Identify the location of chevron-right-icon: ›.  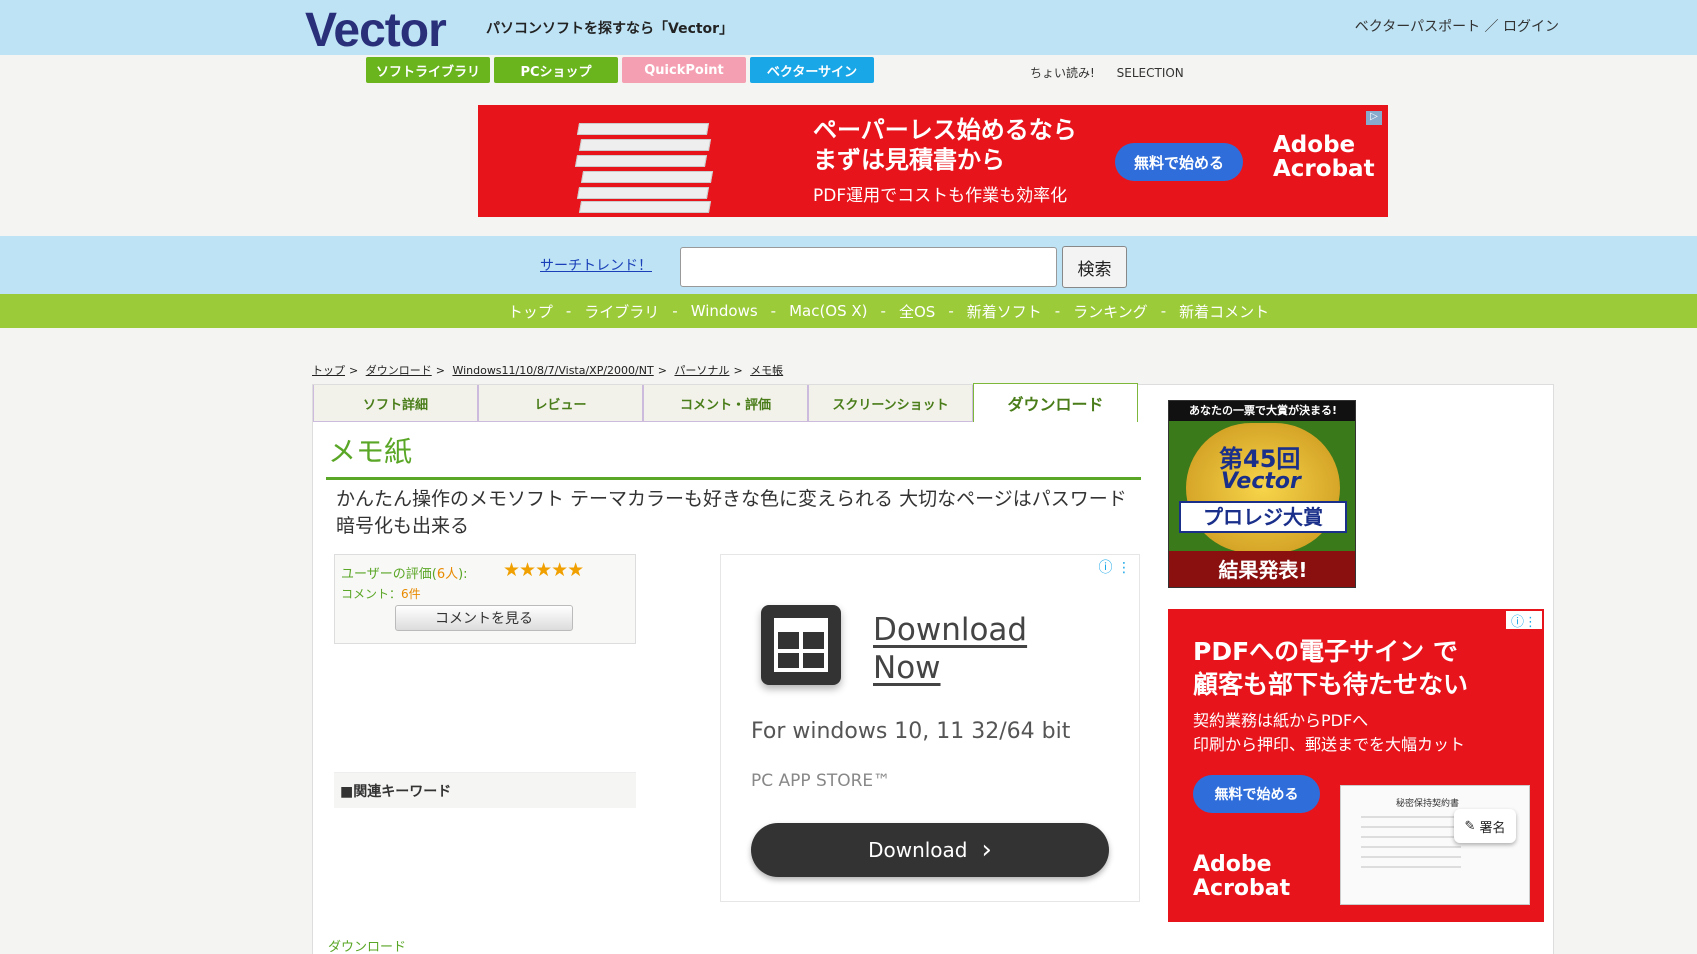
(986, 850).